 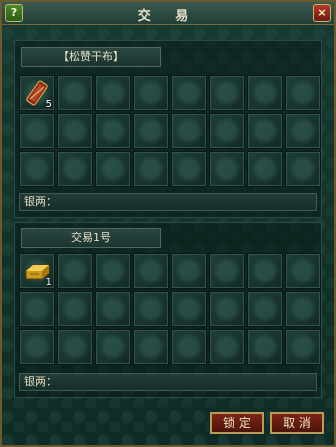 I want to click on self-name-label: 交易1号, so click(x=91, y=238).